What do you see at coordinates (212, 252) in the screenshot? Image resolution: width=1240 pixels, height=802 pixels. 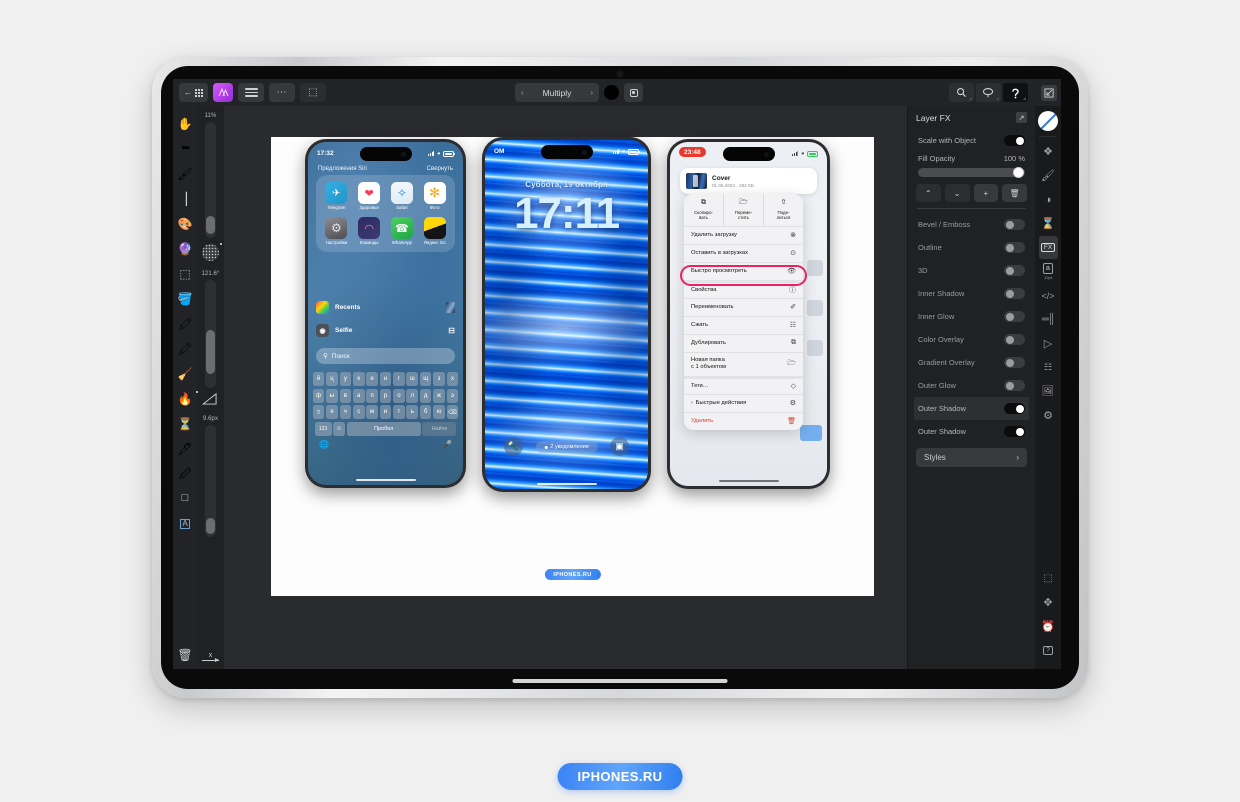 I see `halftone-pattern-icon` at bounding box center [212, 252].